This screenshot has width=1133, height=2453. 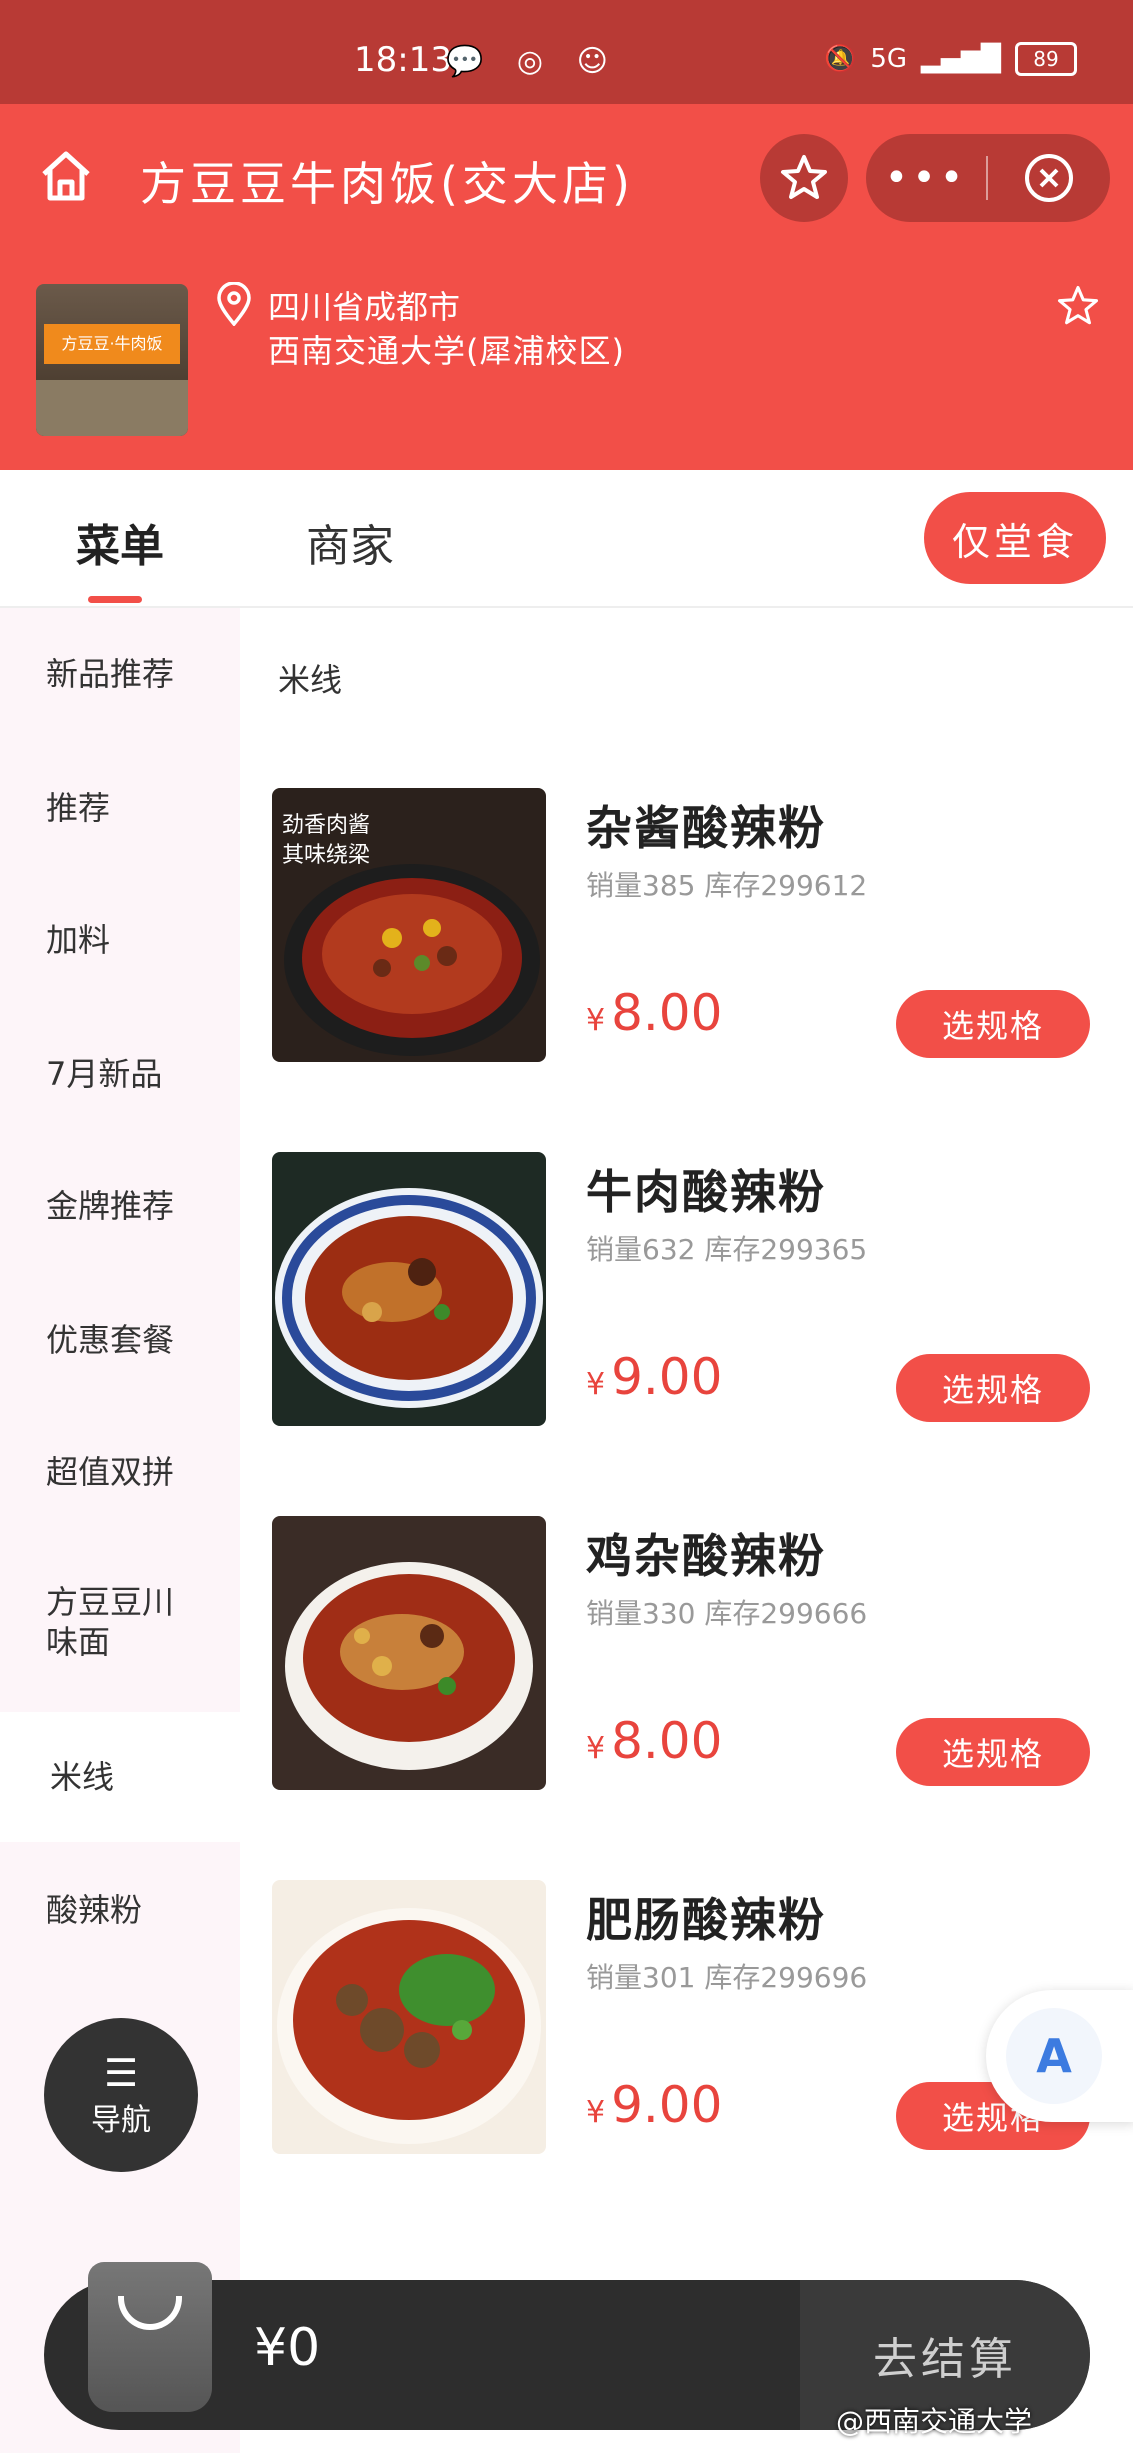 I want to click on dine-in-only-button: 仅堂食, so click(x=1015, y=538).